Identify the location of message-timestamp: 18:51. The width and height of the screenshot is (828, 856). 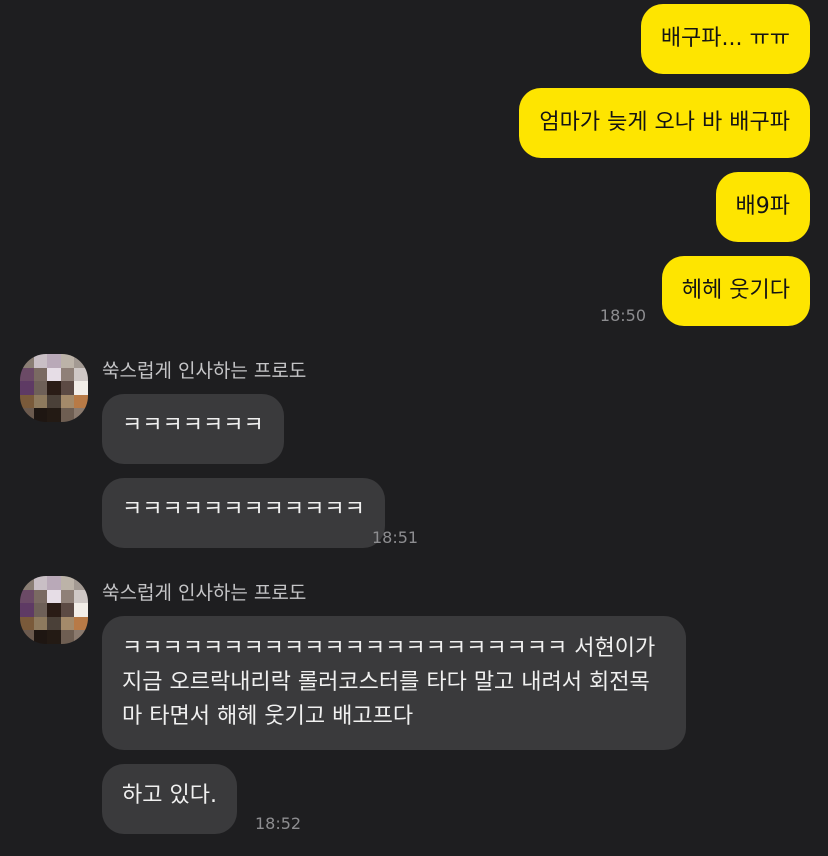
(395, 537).